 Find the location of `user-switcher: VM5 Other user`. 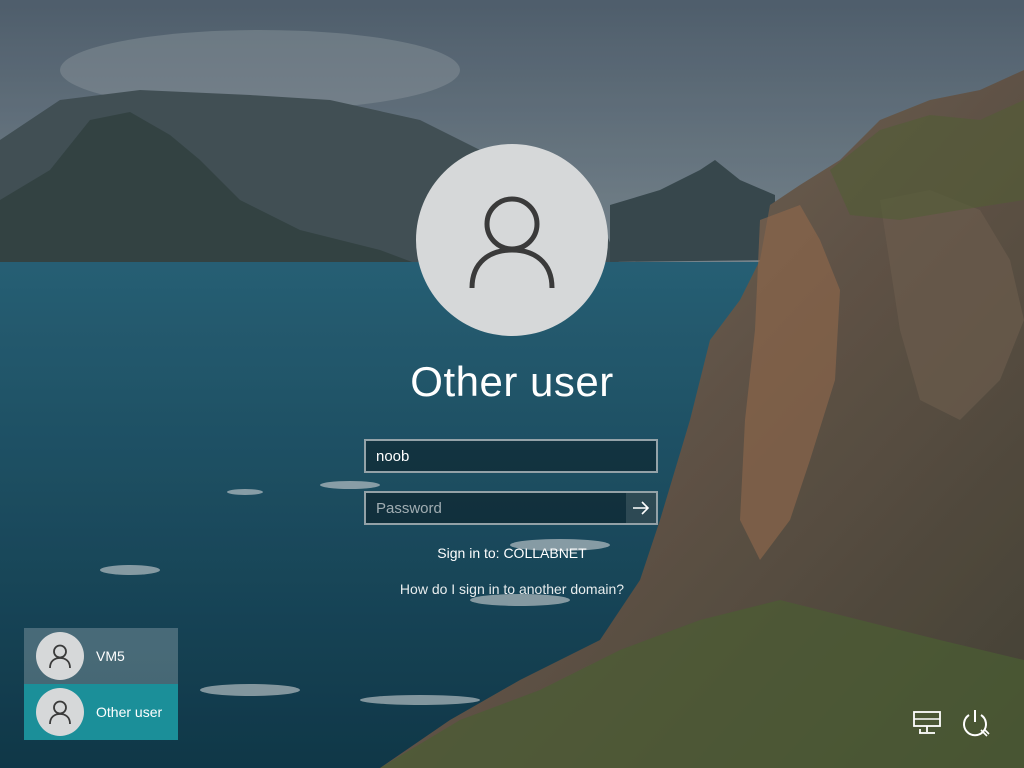

user-switcher: VM5 Other user is located at coordinates (101, 684).